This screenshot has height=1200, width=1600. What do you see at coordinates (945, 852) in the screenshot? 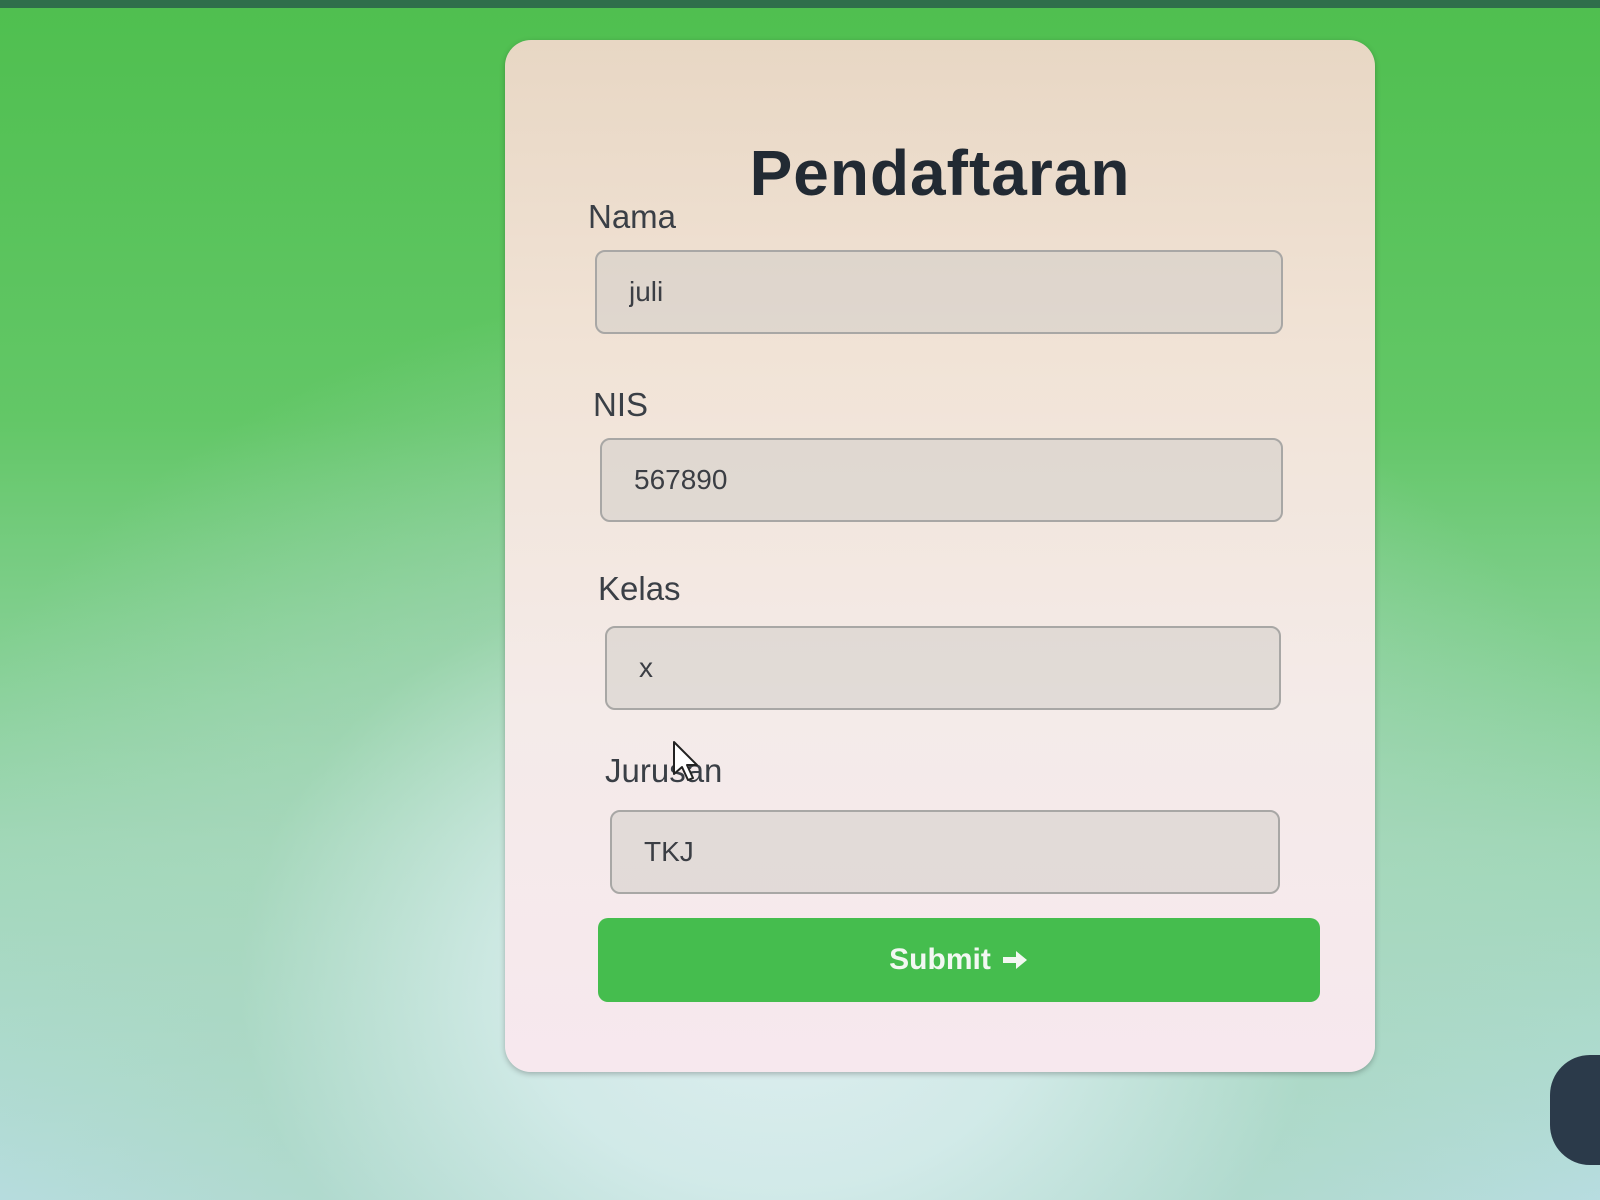
I see `jurusan-input` at bounding box center [945, 852].